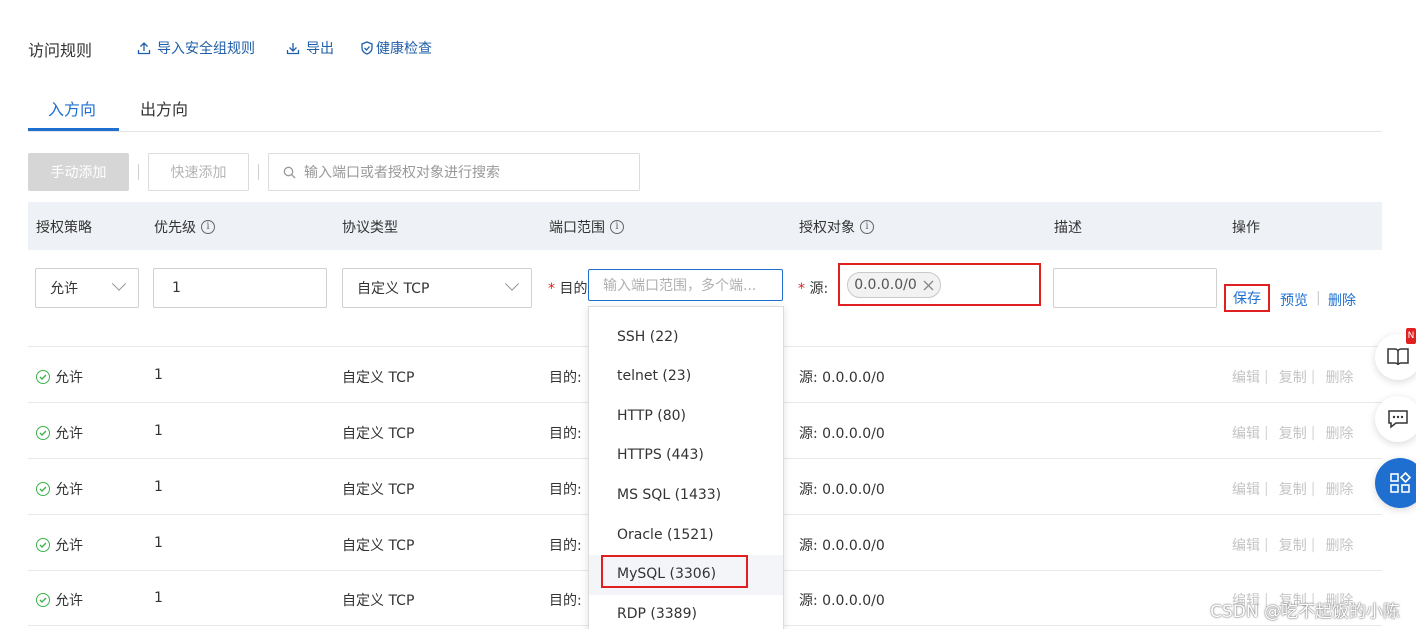 The height and width of the screenshot is (629, 1416). Describe the element at coordinates (144, 48) in the screenshot. I see `upload-icon` at that location.